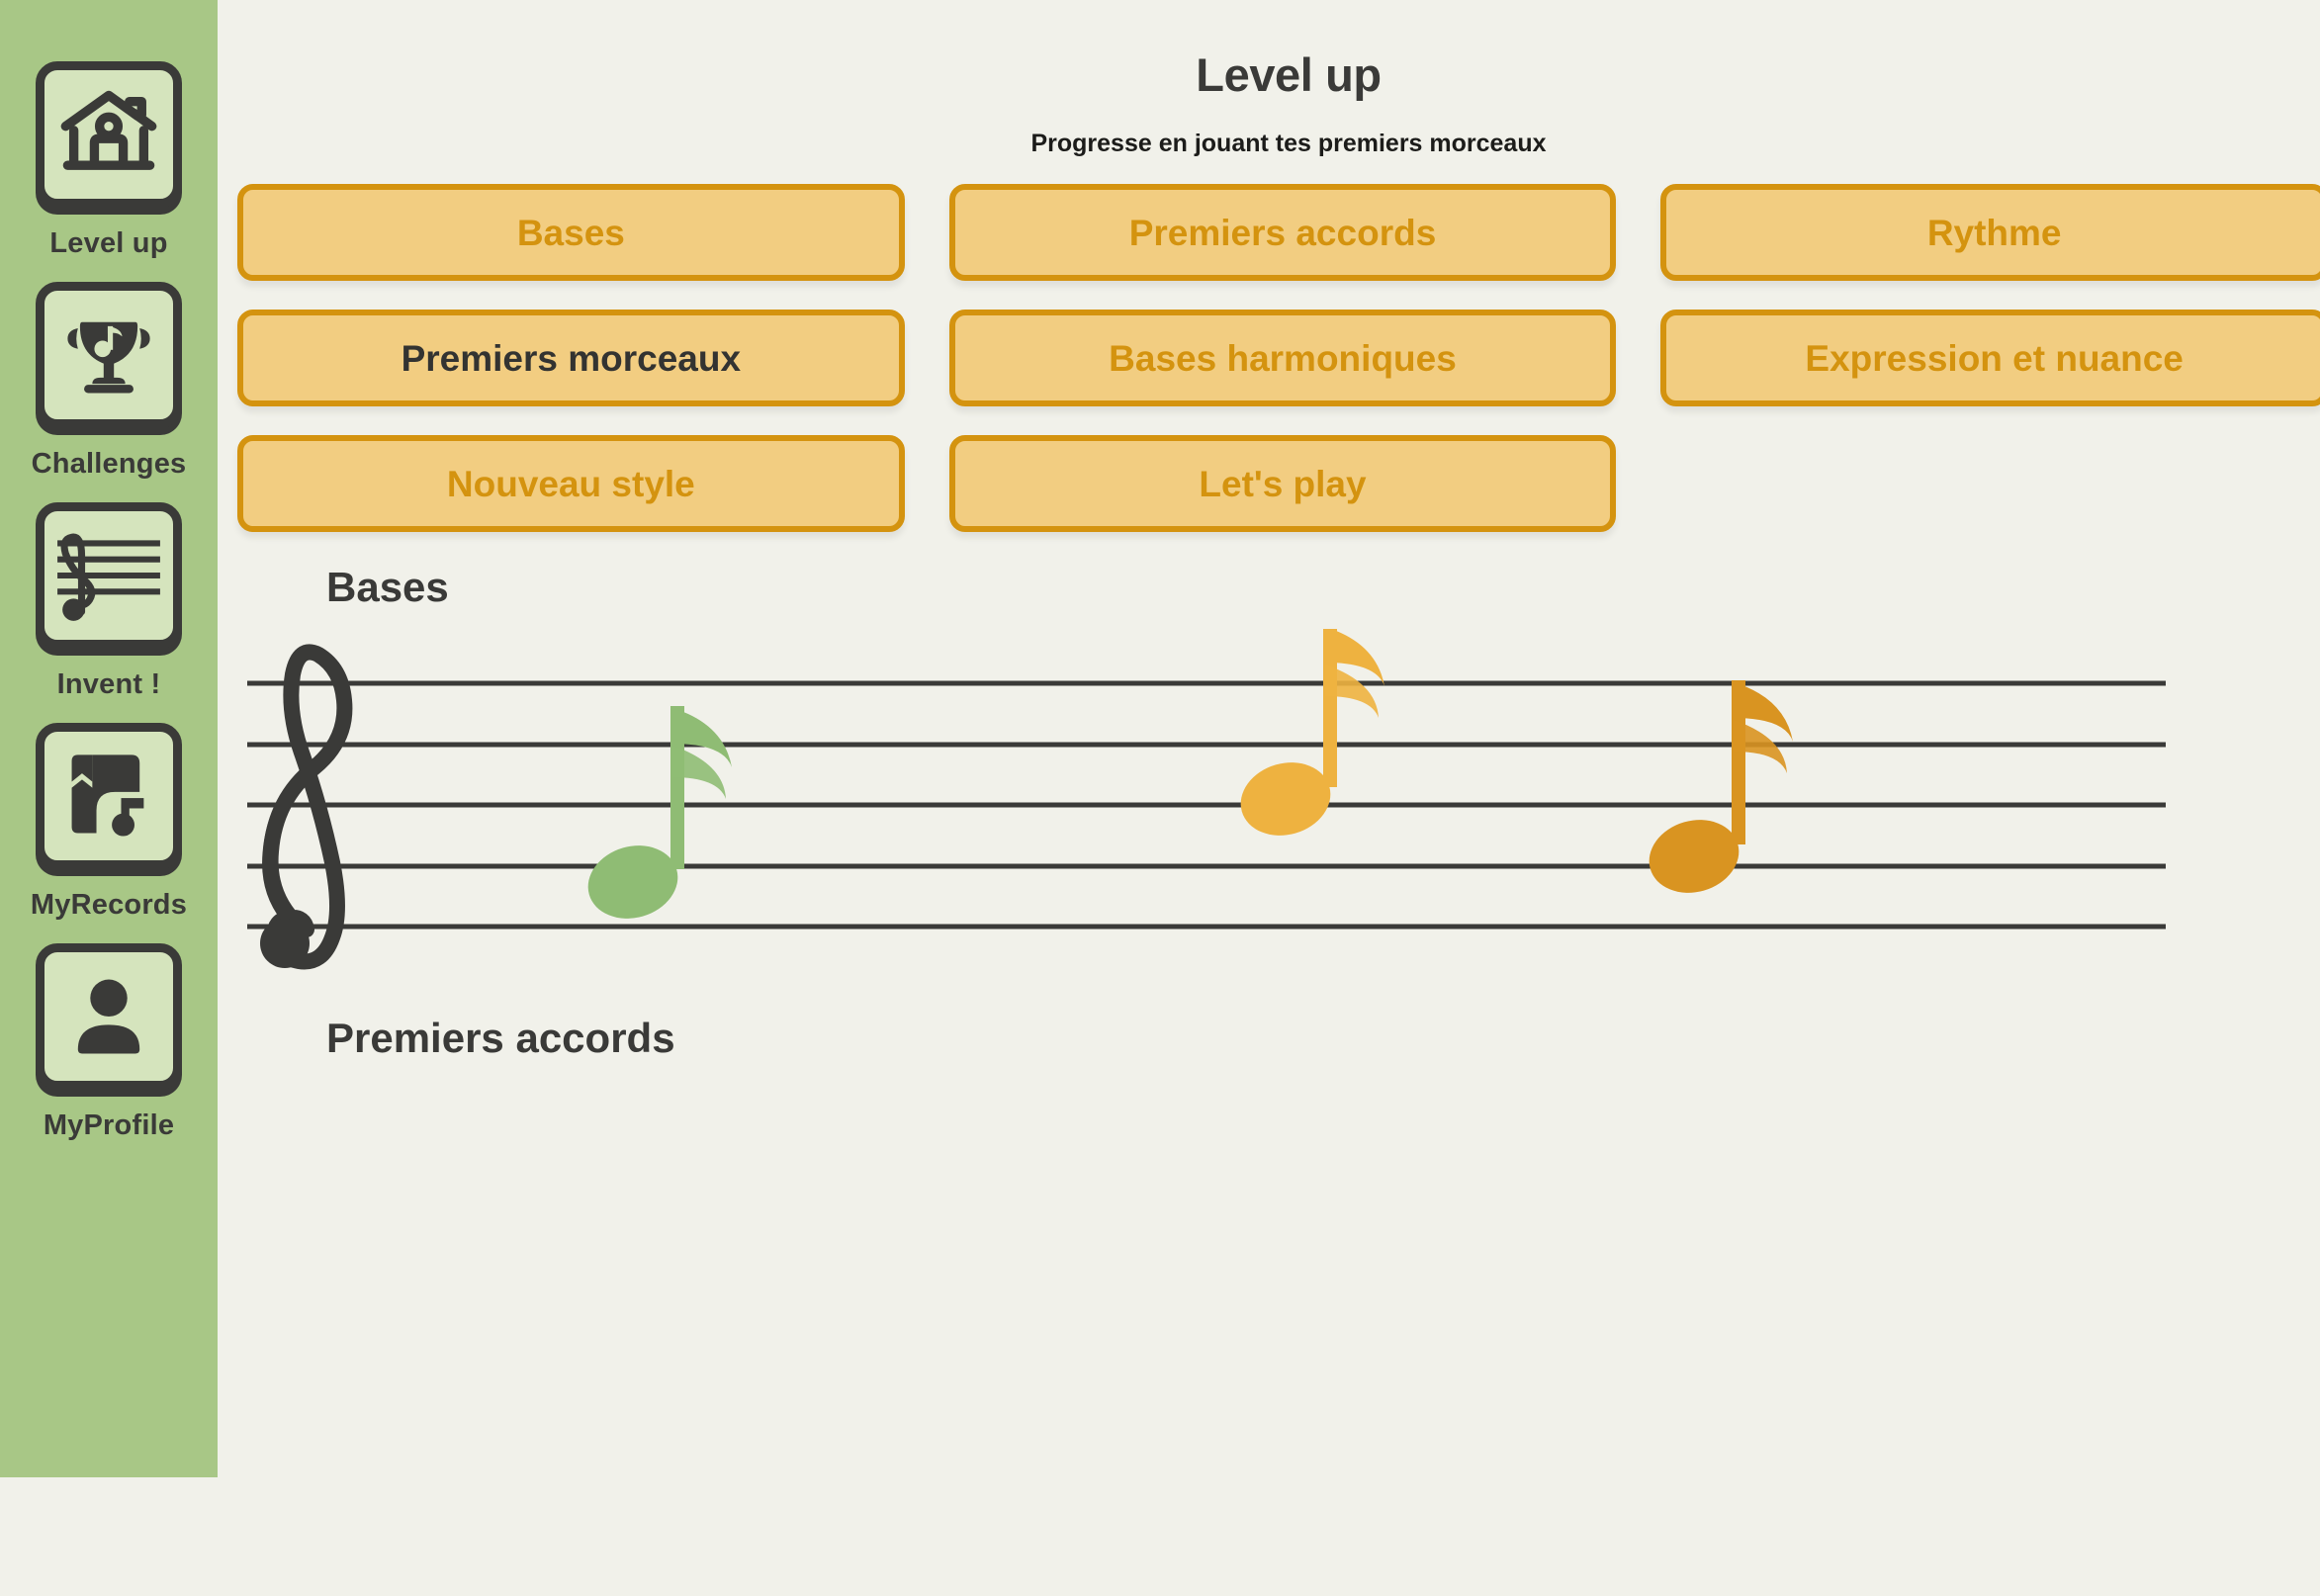 Image resolution: width=2320 pixels, height=1596 pixels. What do you see at coordinates (1990, 232) in the screenshot?
I see `lesson-button-rythme: Rythme` at bounding box center [1990, 232].